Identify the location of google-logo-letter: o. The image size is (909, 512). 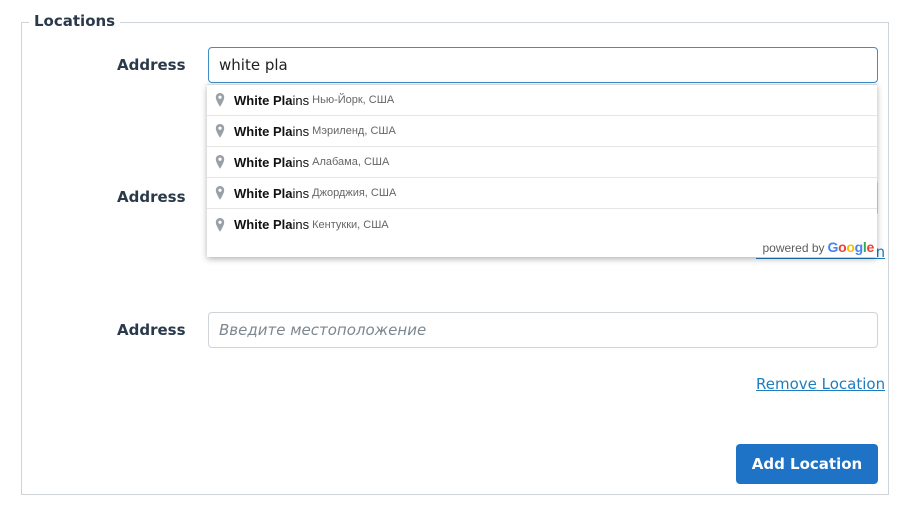
(850, 247).